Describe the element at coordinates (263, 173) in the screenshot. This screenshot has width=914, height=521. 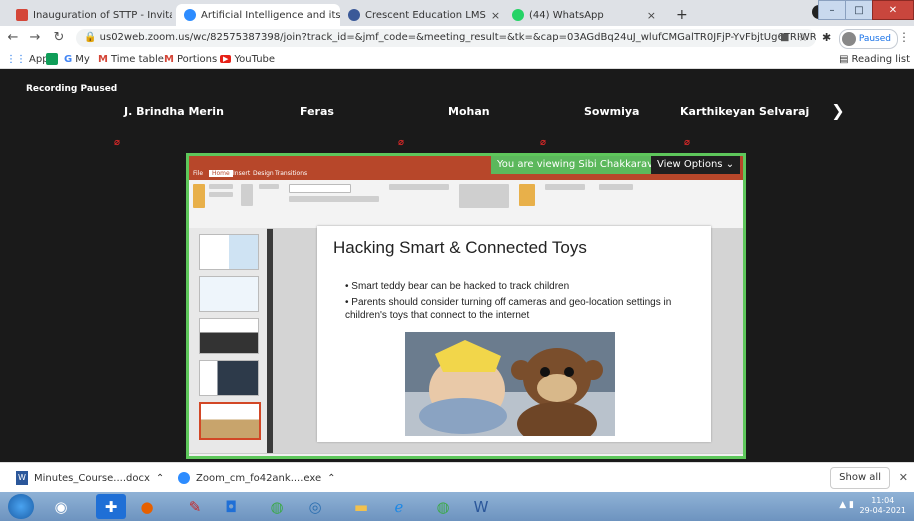
I see `ribbon-tab: Design` at that location.